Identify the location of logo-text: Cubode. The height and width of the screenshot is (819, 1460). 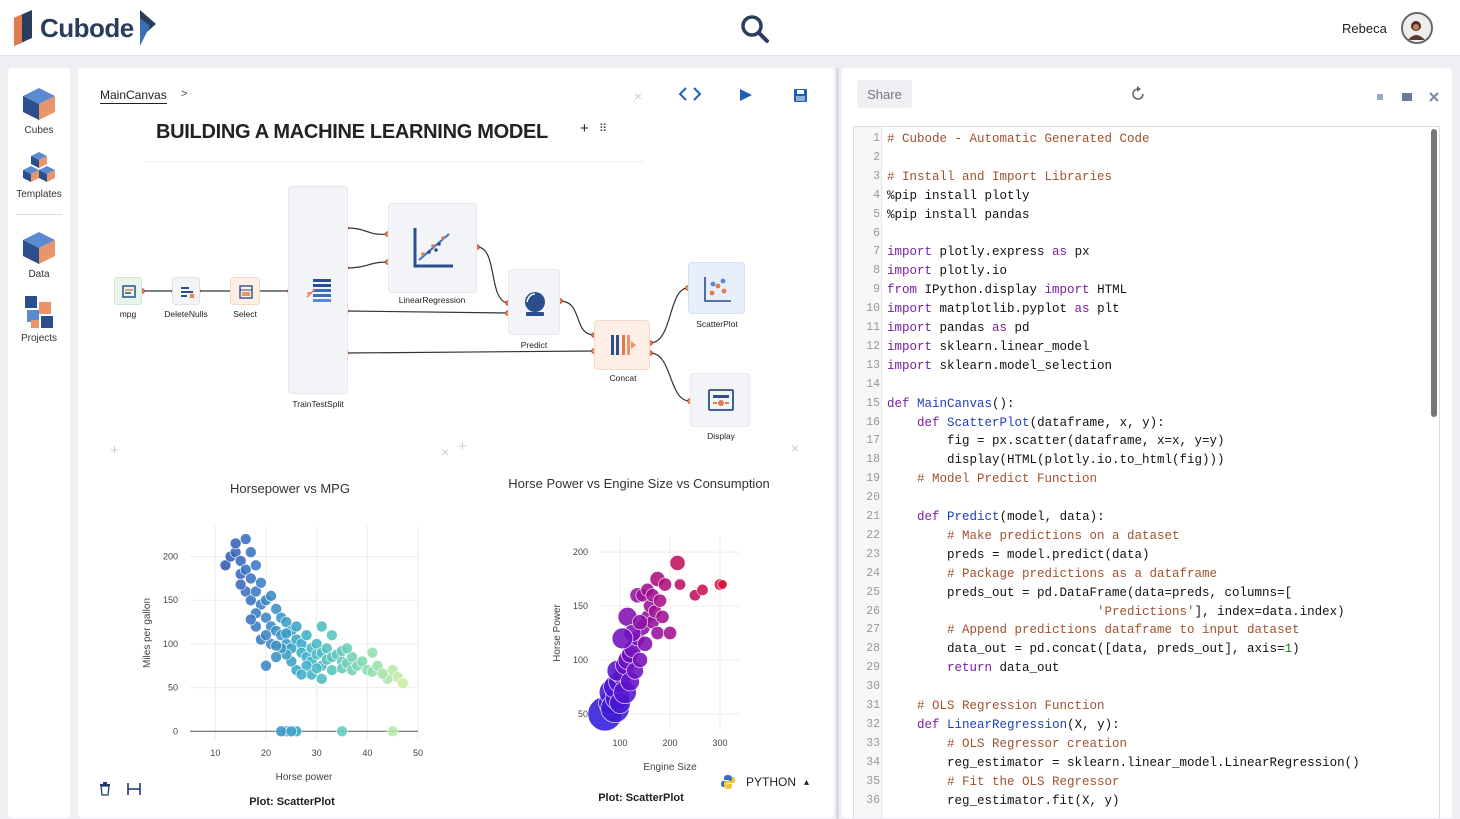
(87, 27).